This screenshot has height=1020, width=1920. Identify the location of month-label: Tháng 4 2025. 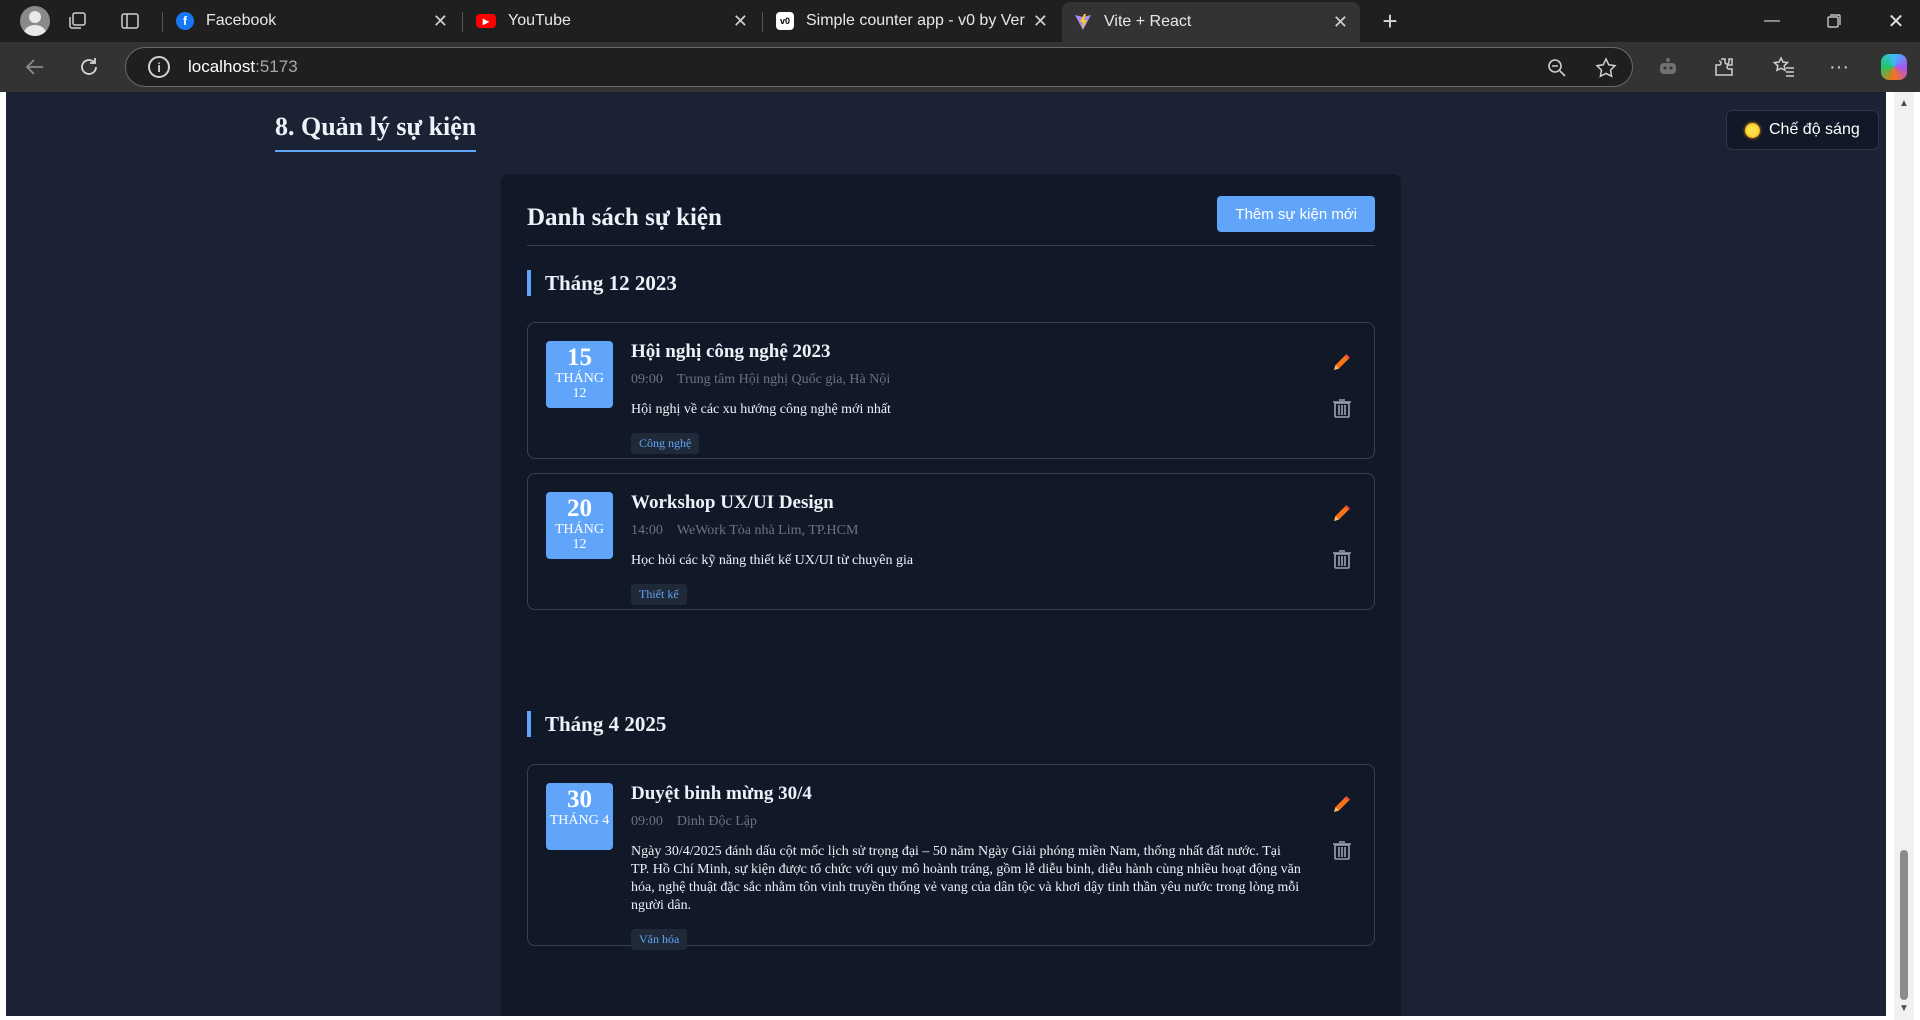
(606, 724).